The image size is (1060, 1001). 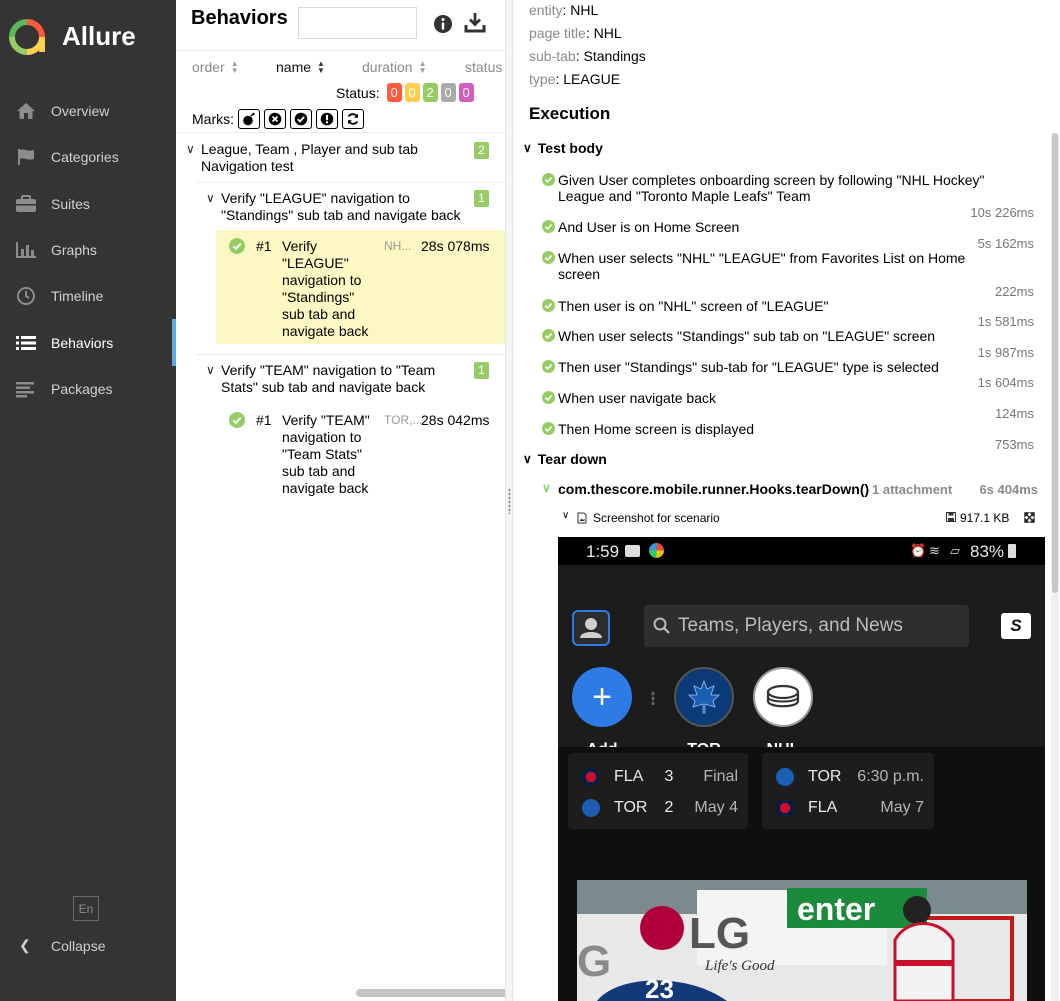 What do you see at coordinates (239, 18) in the screenshot?
I see `pane-title: Behaviors` at bounding box center [239, 18].